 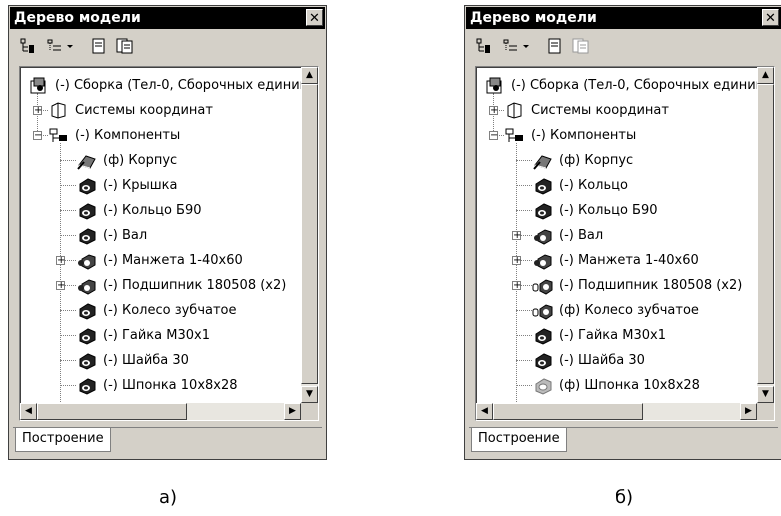 I want to click on part-library-icon, so click(x=543, y=386).